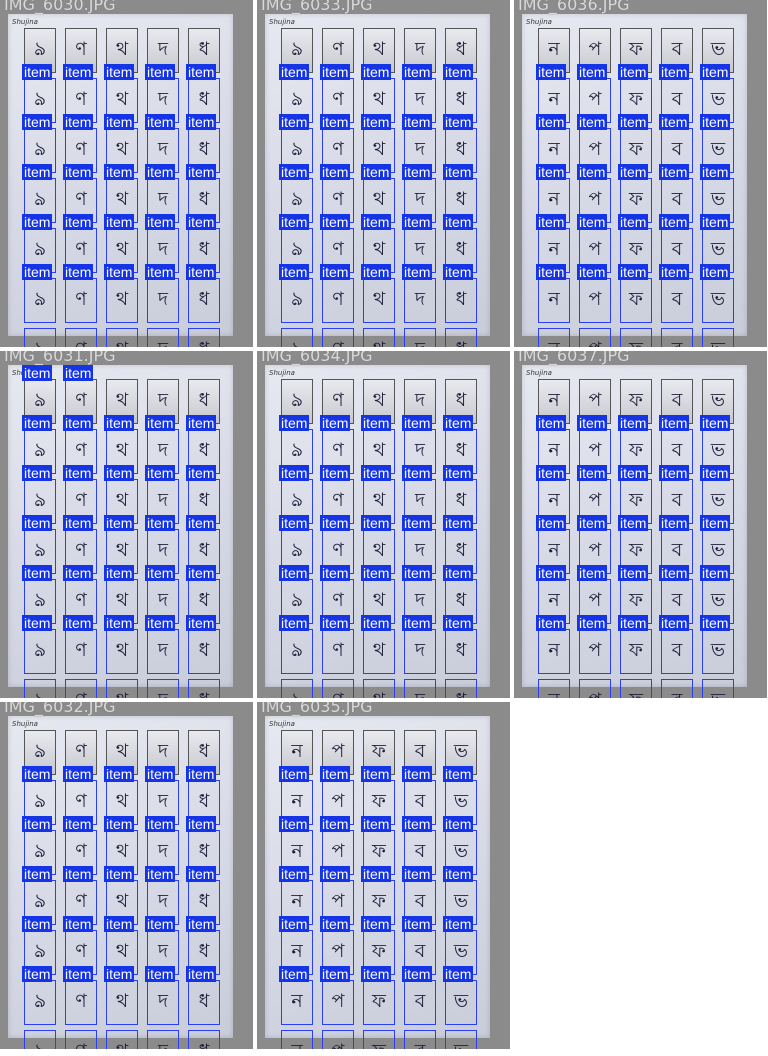  I want to click on detection-box: থ, so click(122, 300).